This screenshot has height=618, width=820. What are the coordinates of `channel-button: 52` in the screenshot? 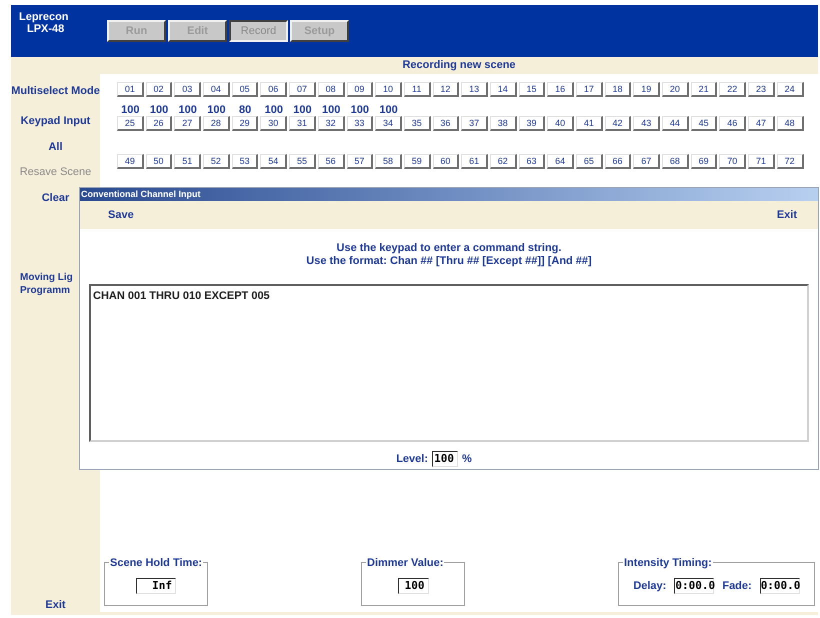 It's located at (216, 161).